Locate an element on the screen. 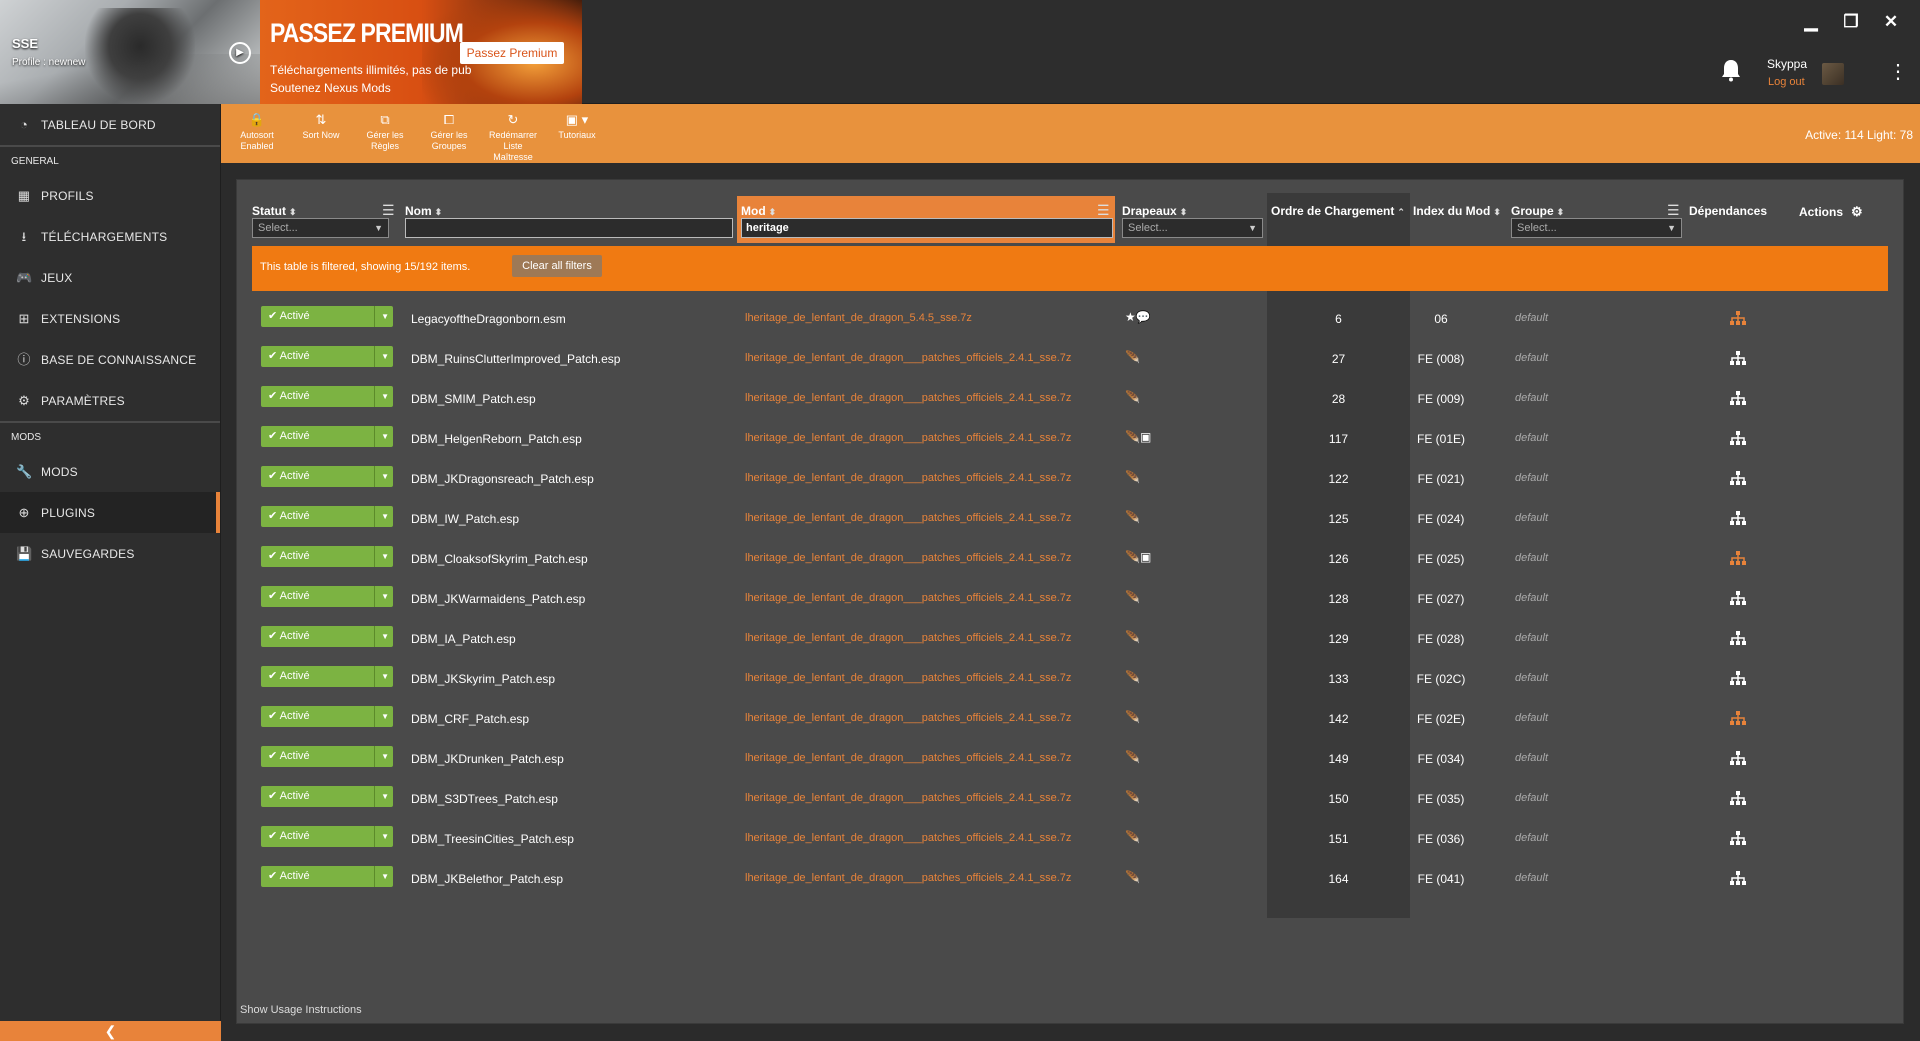 This screenshot has height=1041, width=1920. header-load-order: Ordre de Chargement ⌃ is located at coordinates (1338, 211).